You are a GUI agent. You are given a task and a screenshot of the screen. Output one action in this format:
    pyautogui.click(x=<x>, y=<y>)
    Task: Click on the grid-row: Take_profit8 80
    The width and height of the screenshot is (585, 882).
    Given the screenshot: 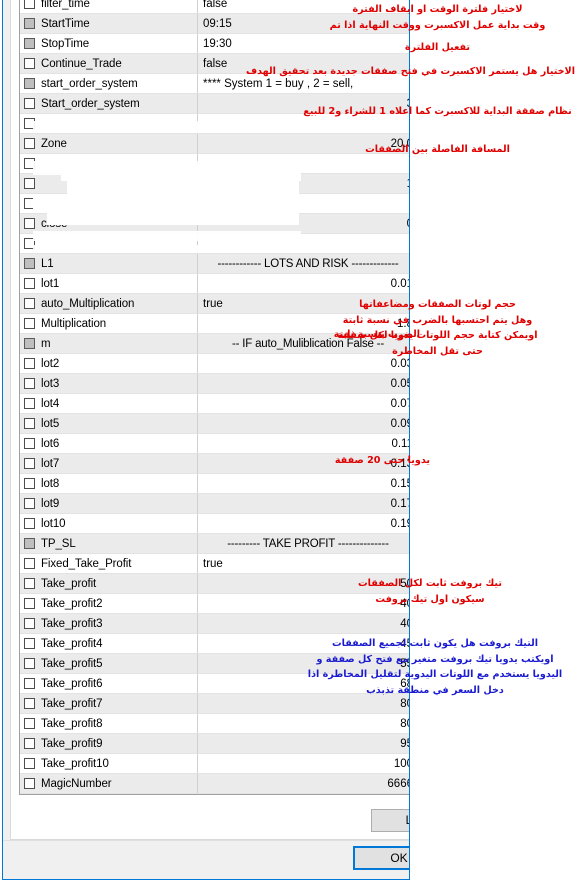 What is the action you would take?
    pyautogui.click(x=214, y=724)
    